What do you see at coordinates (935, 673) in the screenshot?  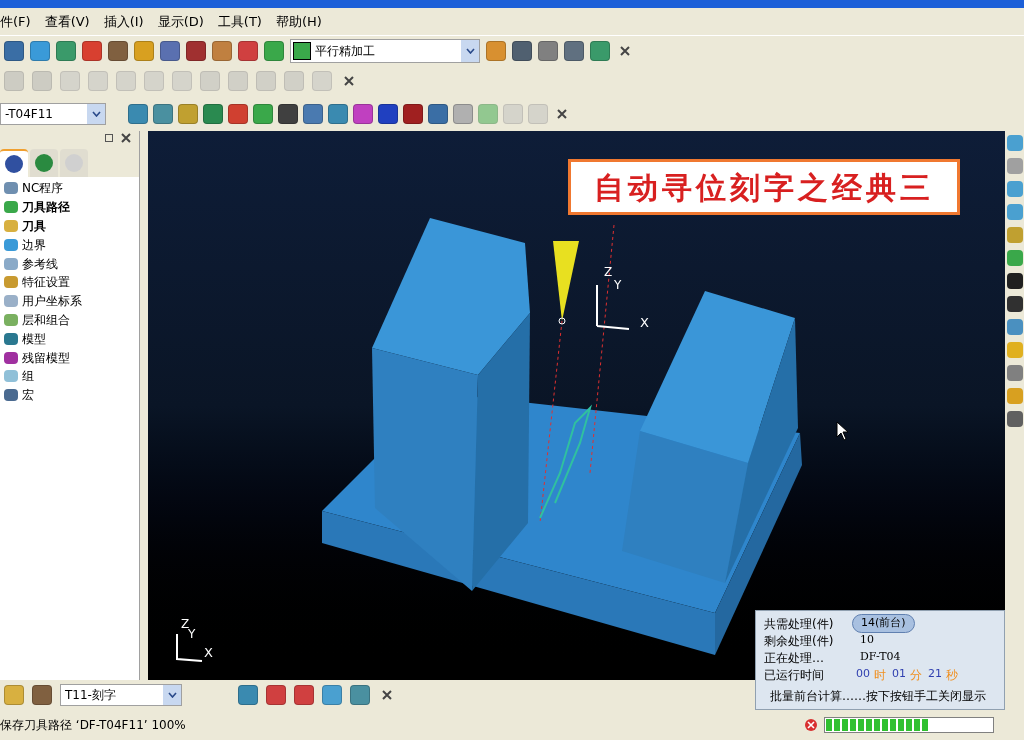 I see `time-value: 21` at bounding box center [935, 673].